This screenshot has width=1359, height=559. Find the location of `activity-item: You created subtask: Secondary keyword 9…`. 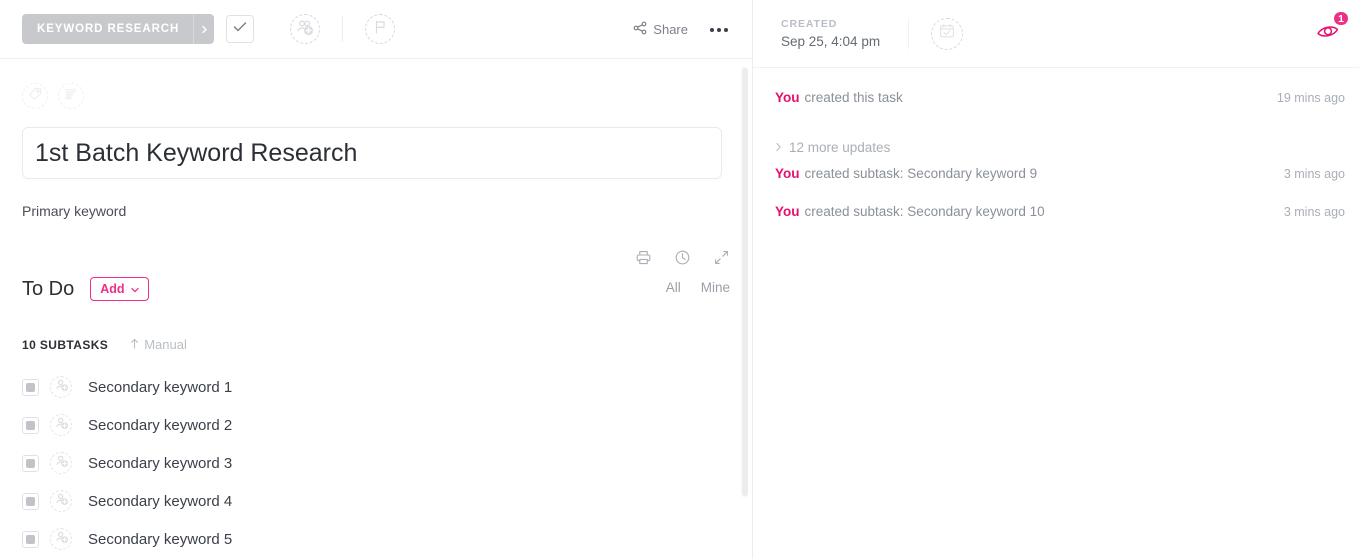

activity-item: You created subtask: Secondary keyword 9… is located at coordinates (1060, 185).